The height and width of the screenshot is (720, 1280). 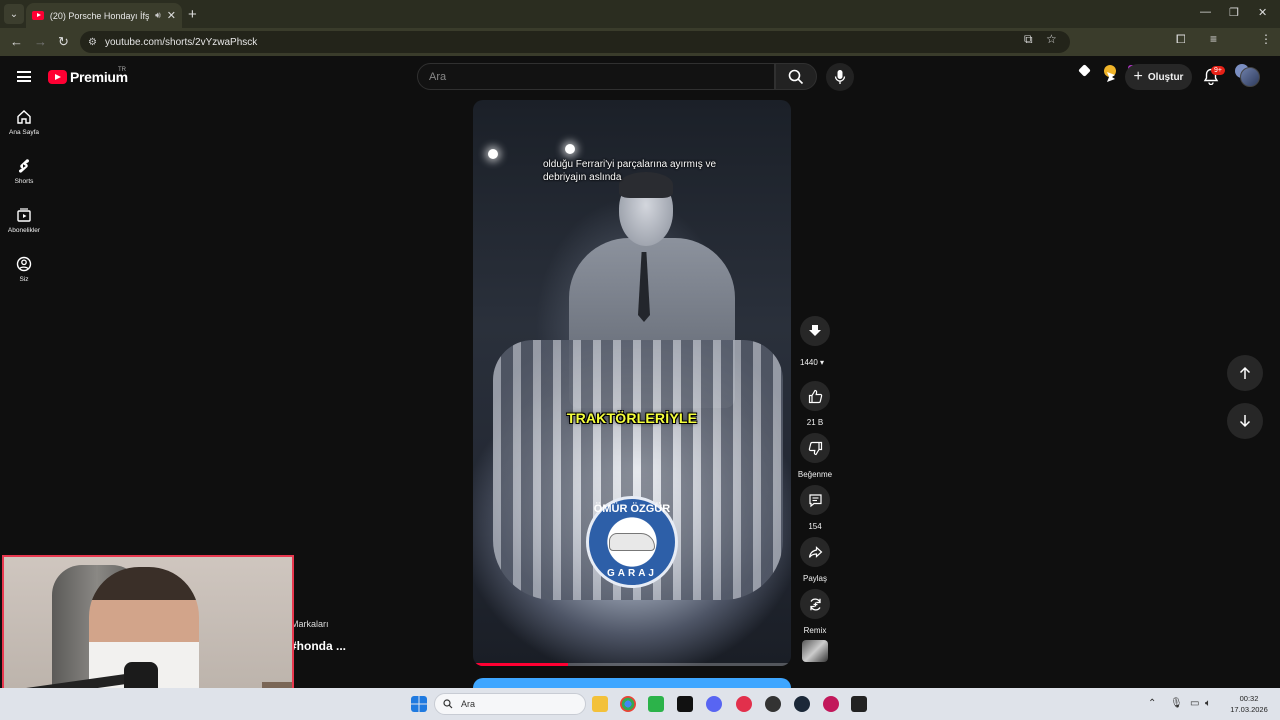 What do you see at coordinates (815, 422) in the screenshot?
I see `like-count: 21 B` at bounding box center [815, 422].